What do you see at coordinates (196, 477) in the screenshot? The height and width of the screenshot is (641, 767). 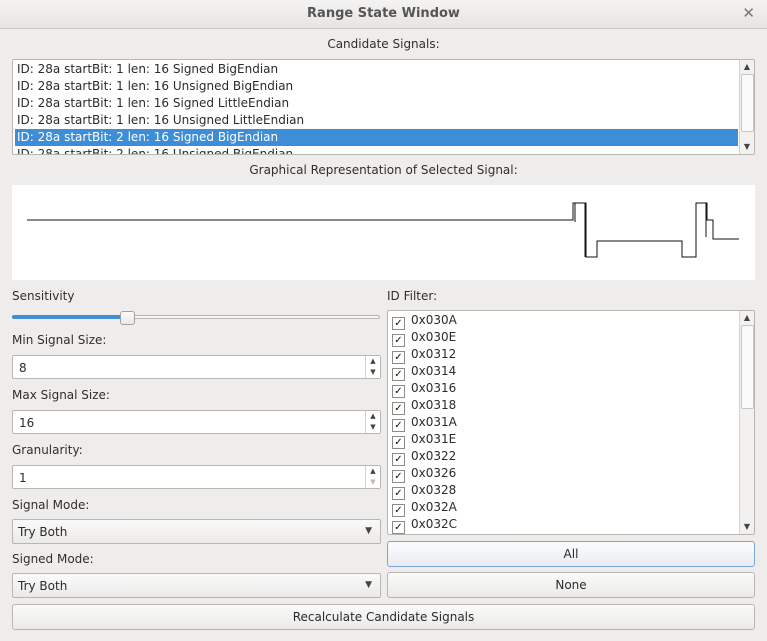 I see `granularity-spinbox: 1 ▲ ▼` at bounding box center [196, 477].